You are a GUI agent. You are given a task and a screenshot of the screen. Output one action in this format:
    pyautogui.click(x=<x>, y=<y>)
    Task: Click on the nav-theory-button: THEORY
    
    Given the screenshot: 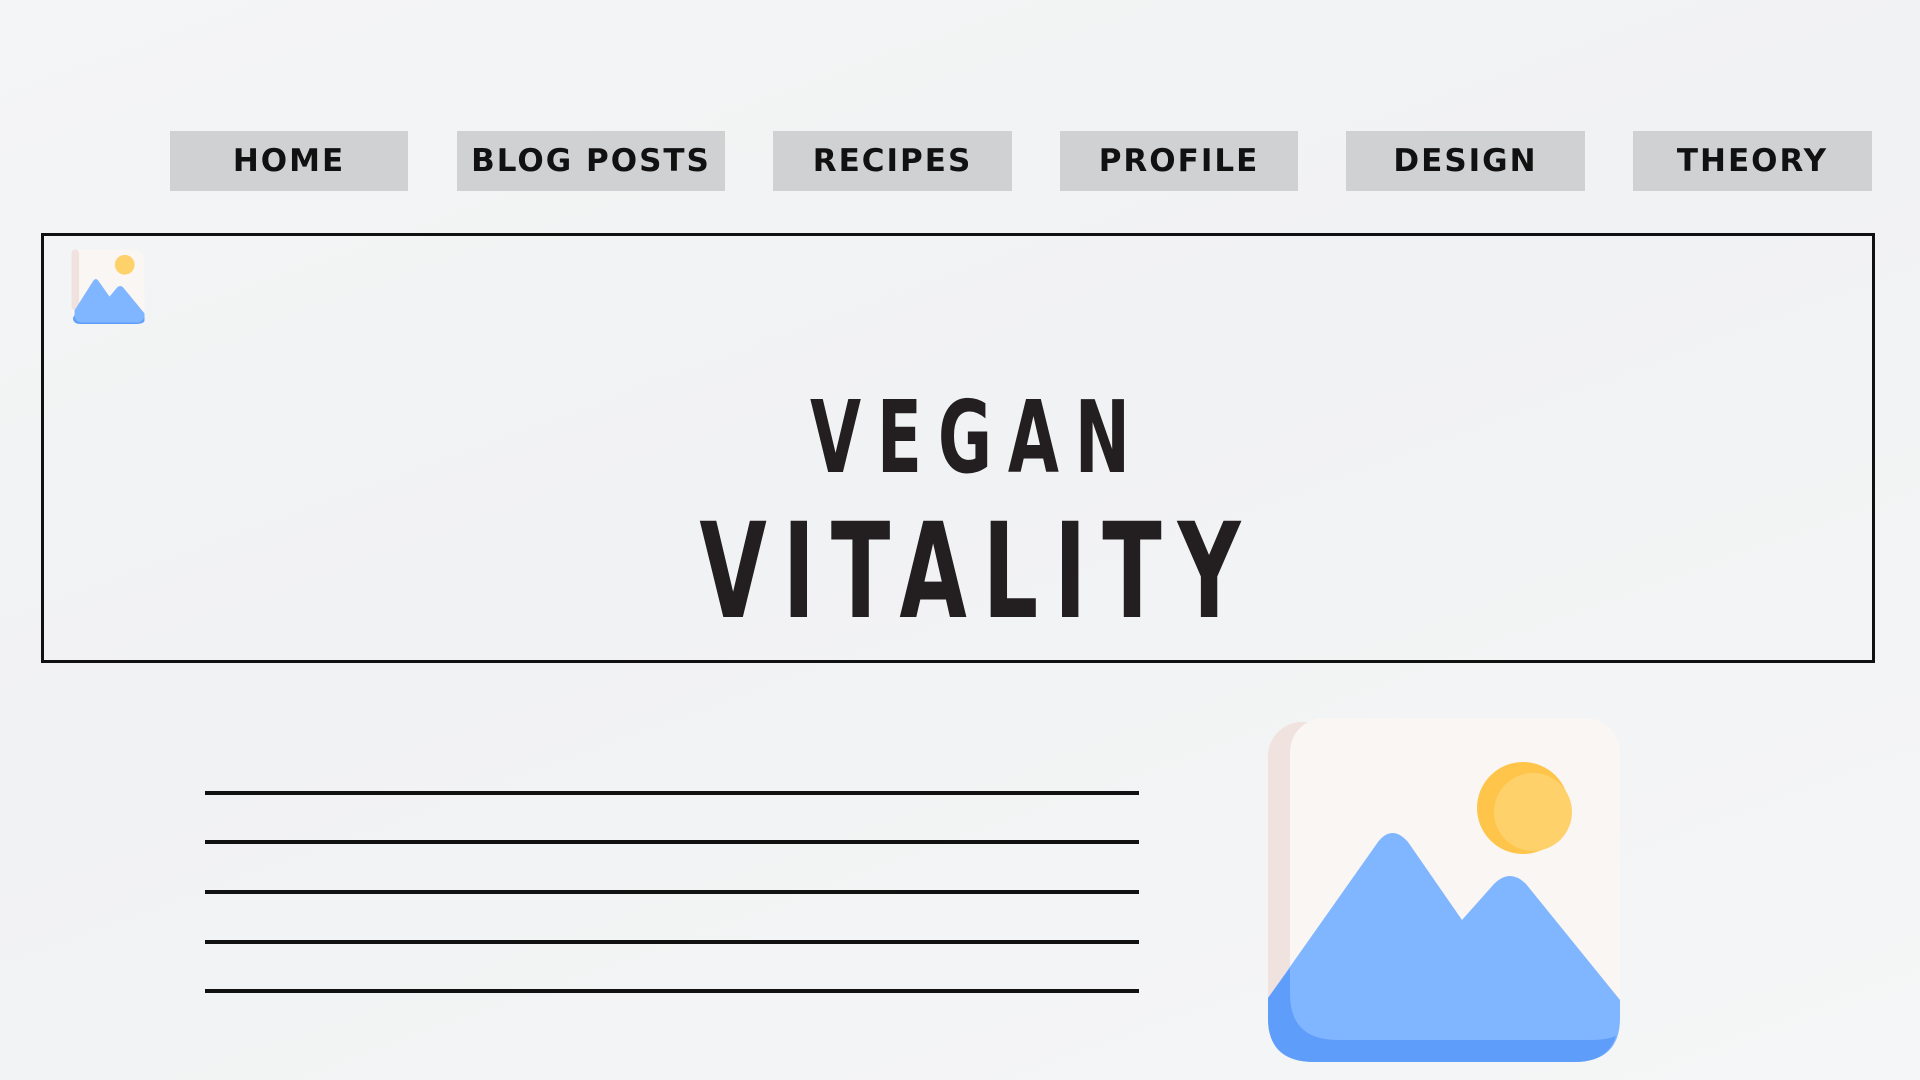 What is the action you would take?
    pyautogui.click(x=1752, y=161)
    